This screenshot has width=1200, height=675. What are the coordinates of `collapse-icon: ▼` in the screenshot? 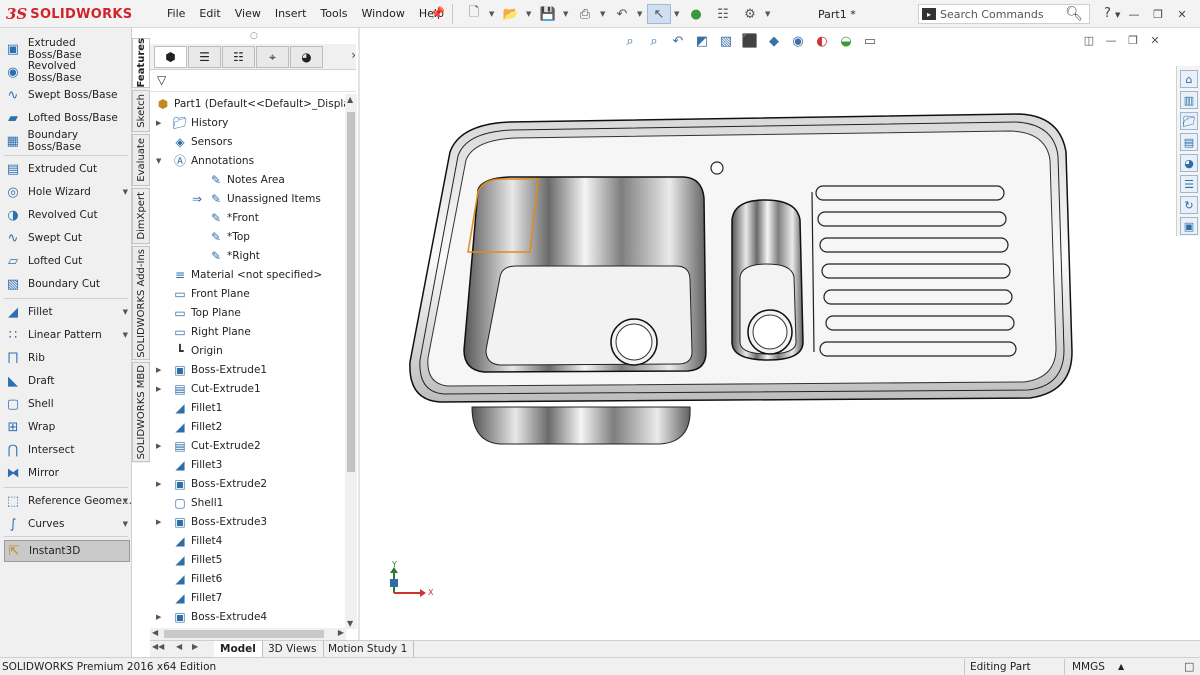 It's located at (158, 161).